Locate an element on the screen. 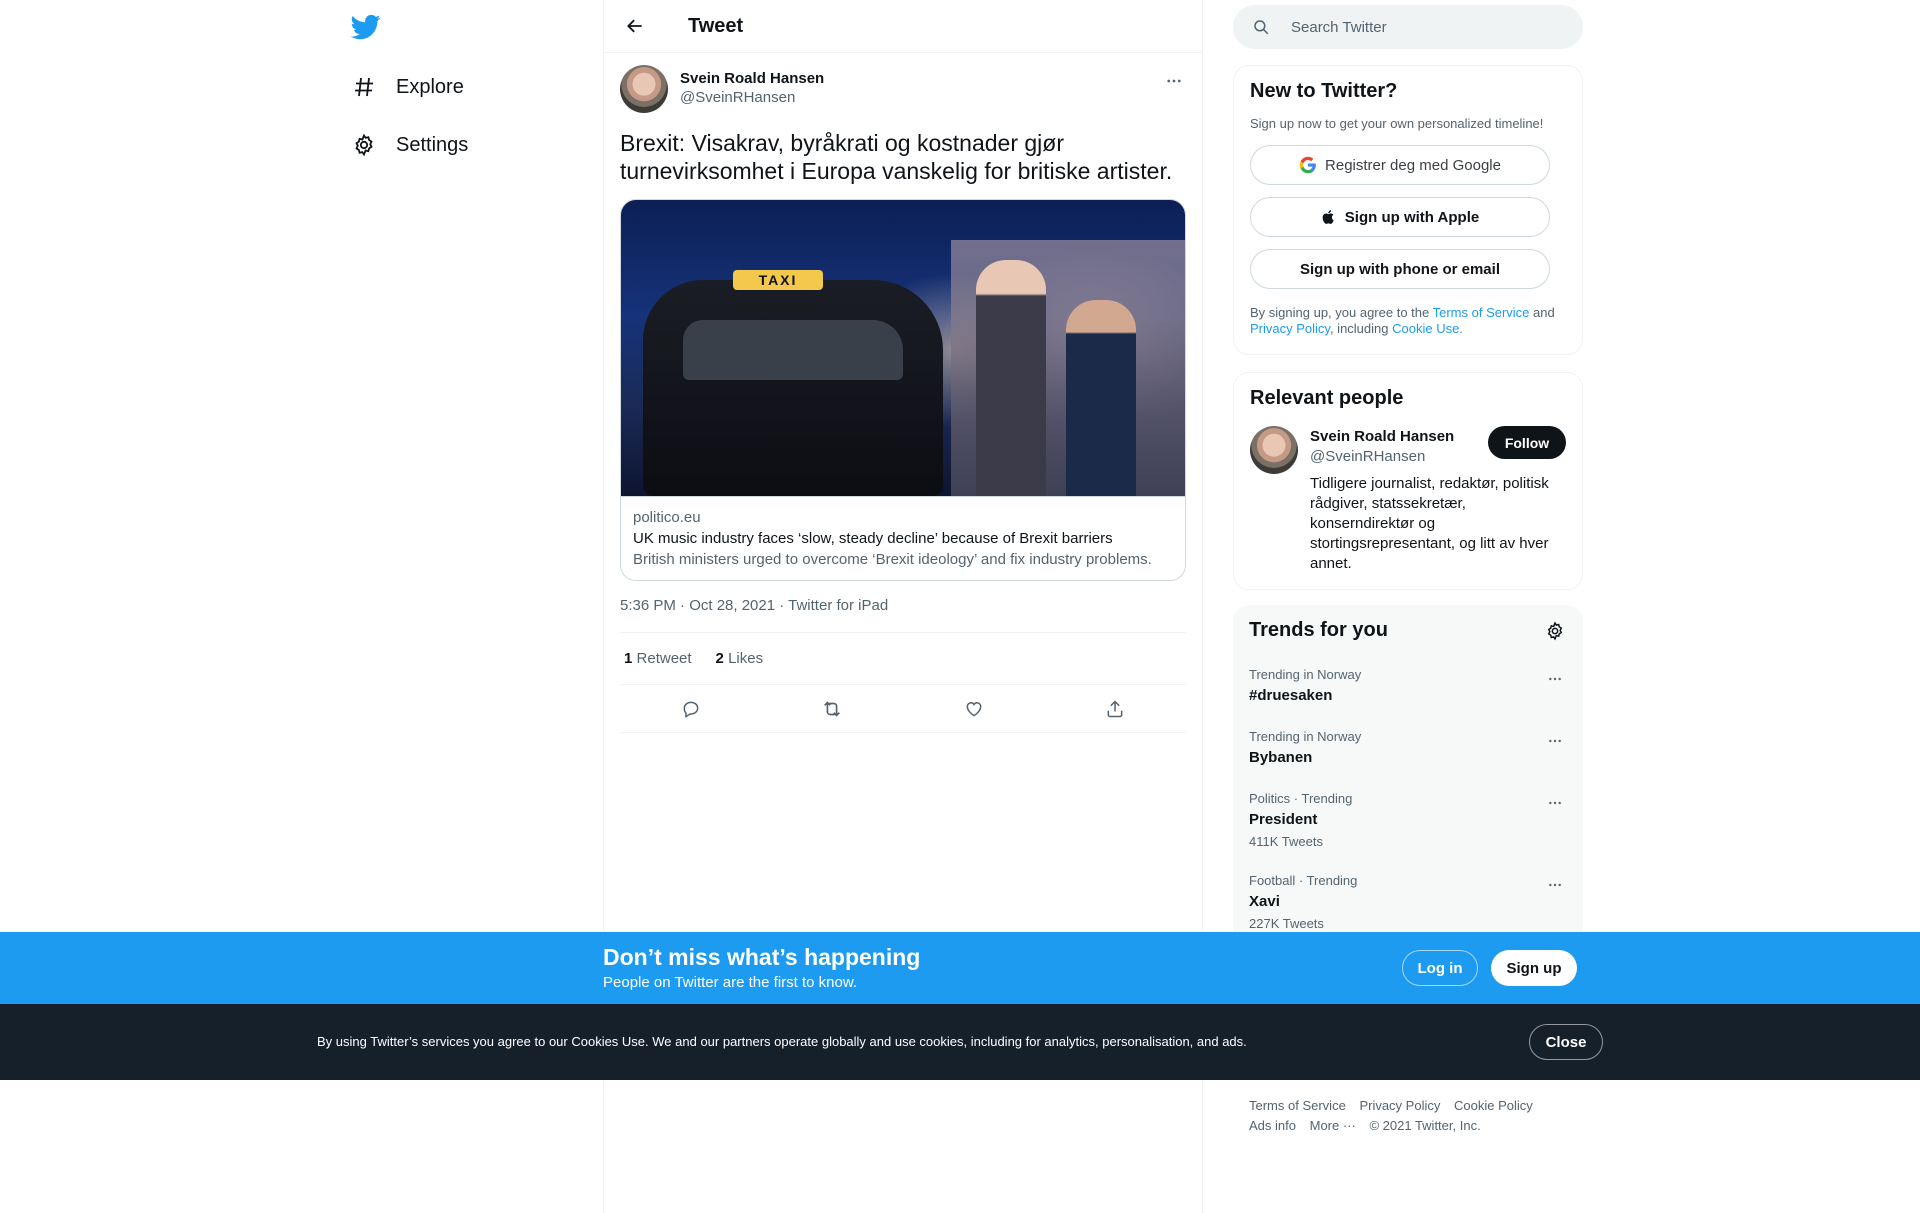 The height and width of the screenshot is (1213, 1920). tweet-author: Svein Roald Hansen @SveinRHansen is located at coordinates (903, 91).